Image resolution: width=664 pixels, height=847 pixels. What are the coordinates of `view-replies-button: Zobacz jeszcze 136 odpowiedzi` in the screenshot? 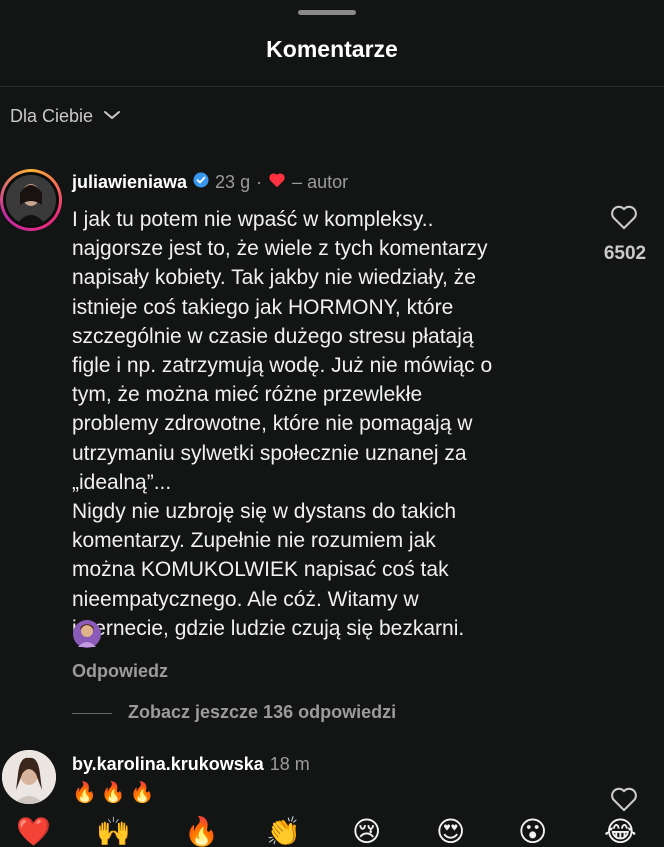 It's located at (262, 712).